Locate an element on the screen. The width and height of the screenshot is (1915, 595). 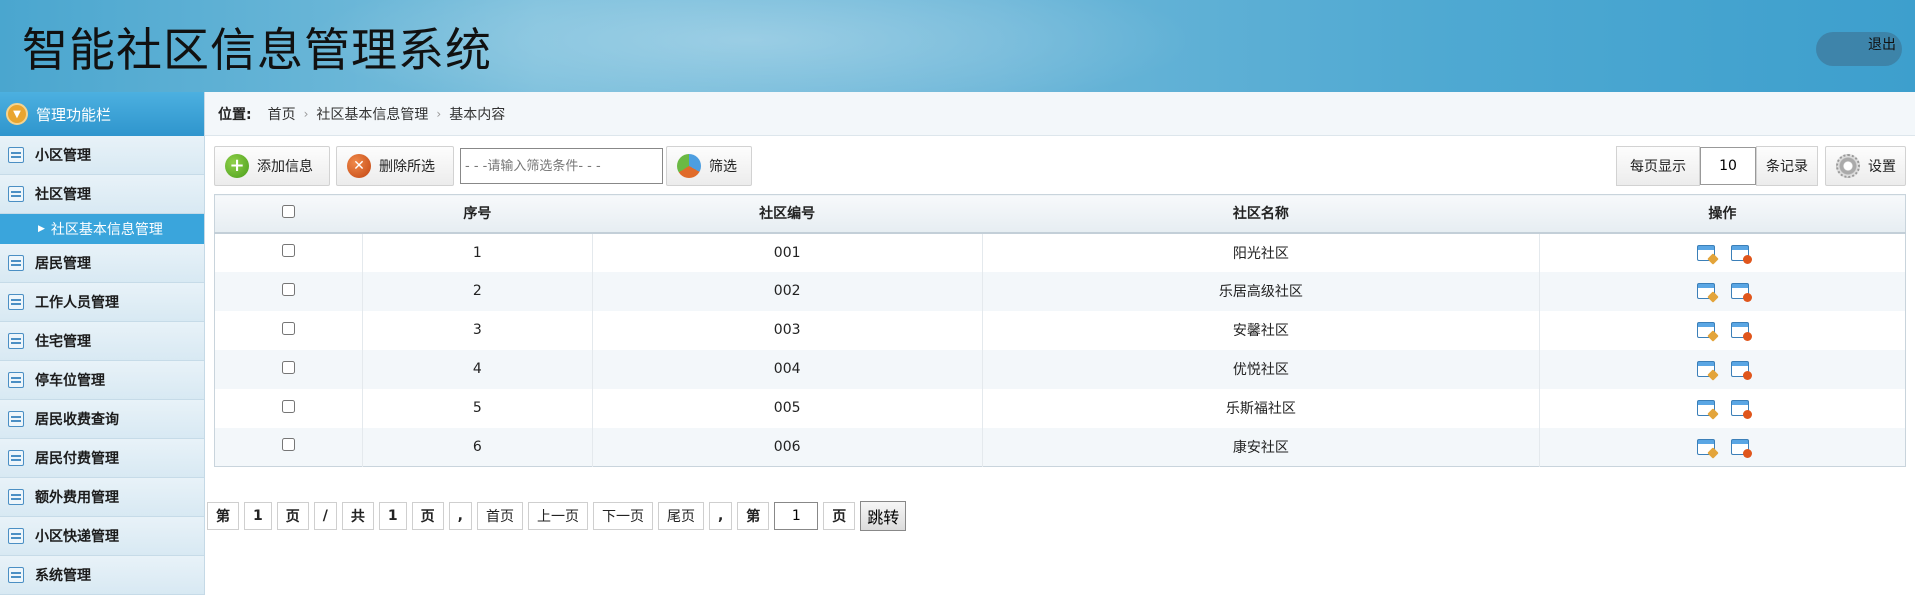
settings-button: 设置 is located at coordinates (1865, 166).